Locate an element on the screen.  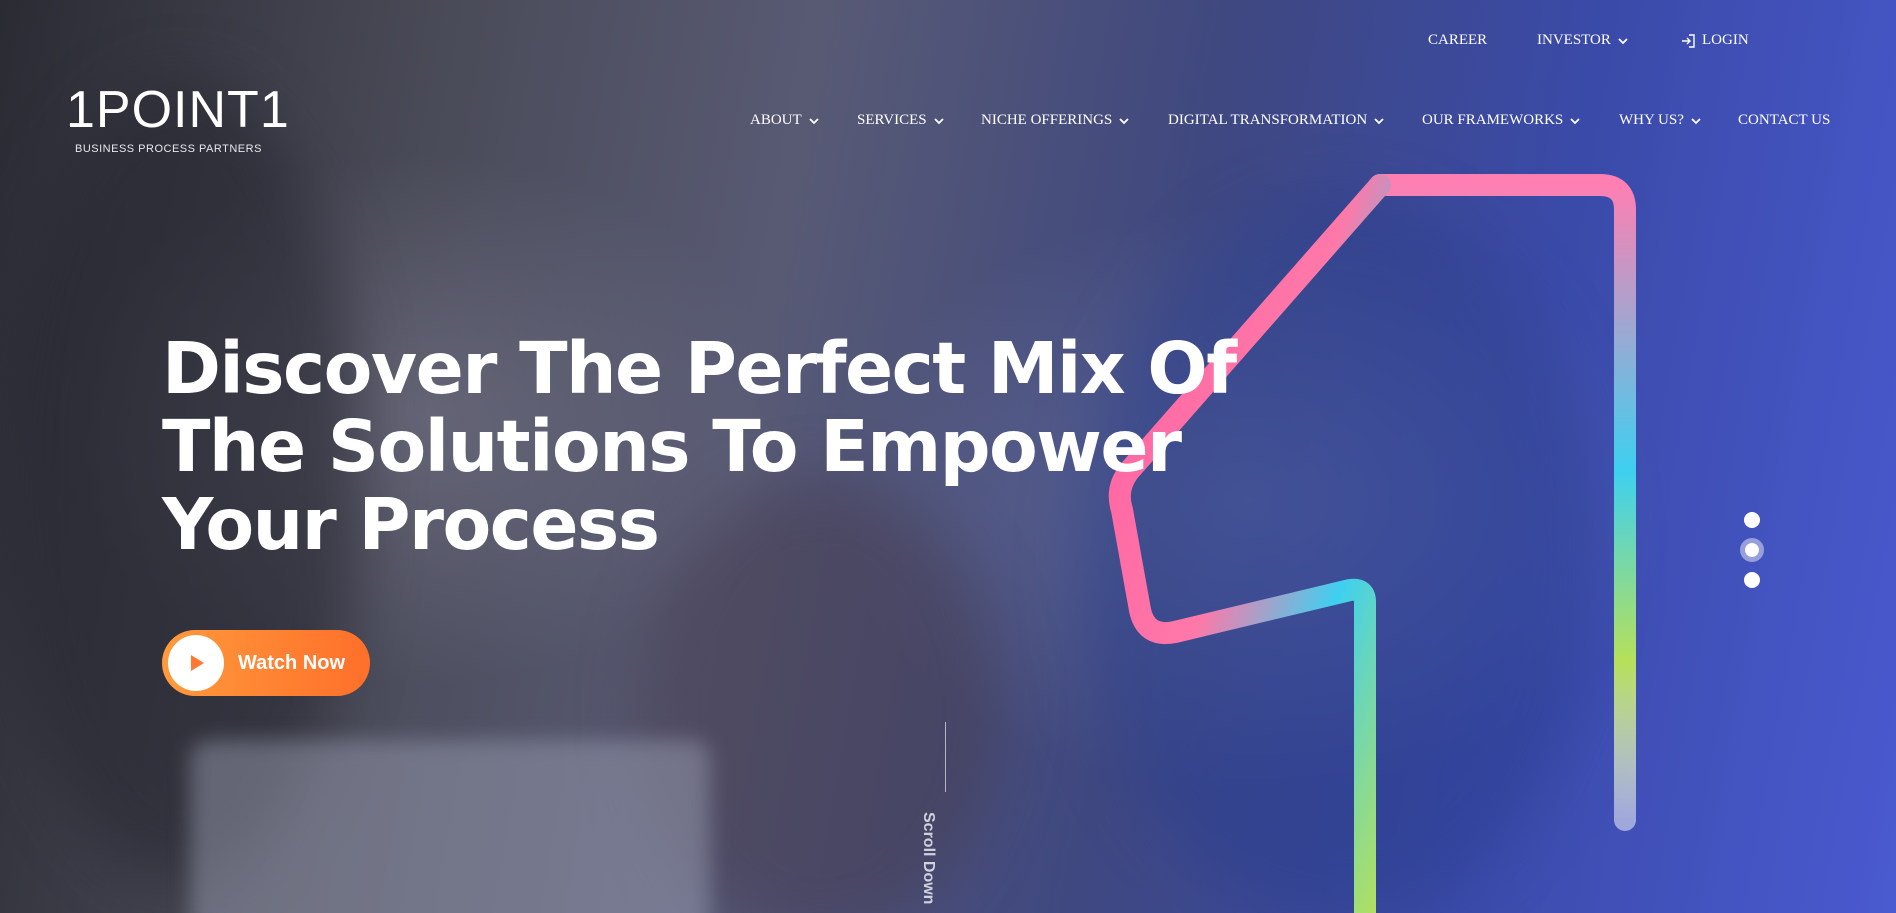
nav-item-niche-offerings: NICHE OFFERINGS is located at coordinates (1055, 120).